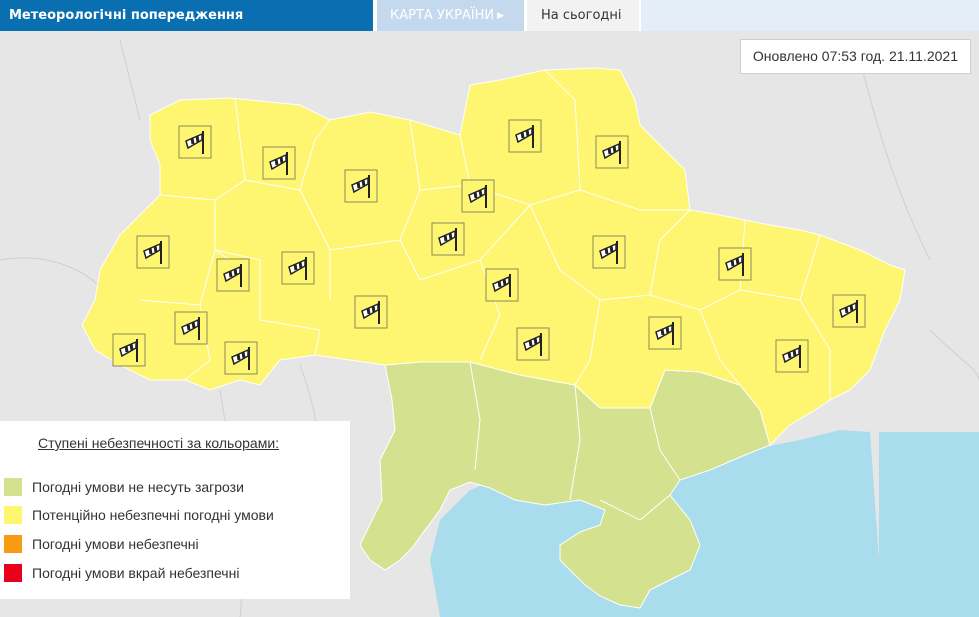  I want to click on legend-swatch-orange, so click(13, 544).